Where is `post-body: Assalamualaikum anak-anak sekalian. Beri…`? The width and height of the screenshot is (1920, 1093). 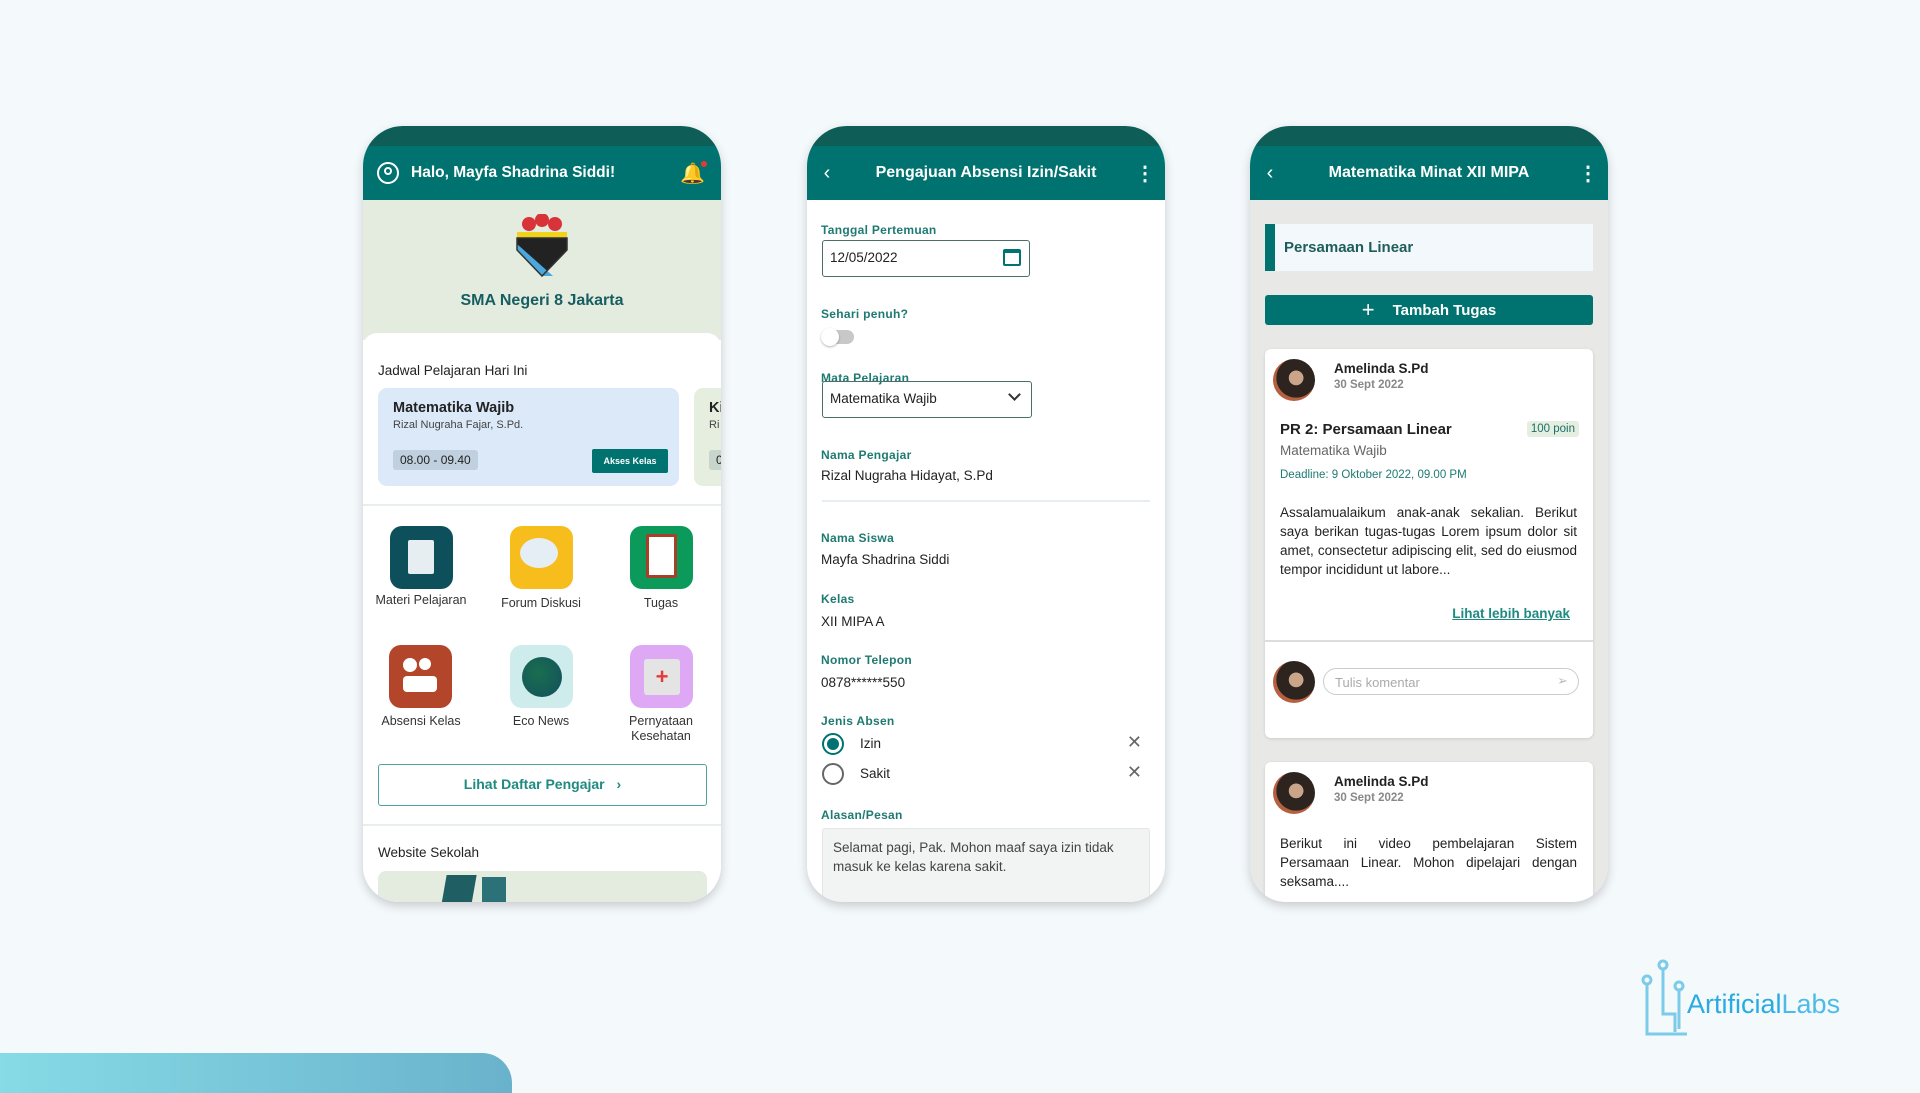
post-body: Assalamualaikum anak-anak sekalian. Beri… is located at coordinates (1428, 541).